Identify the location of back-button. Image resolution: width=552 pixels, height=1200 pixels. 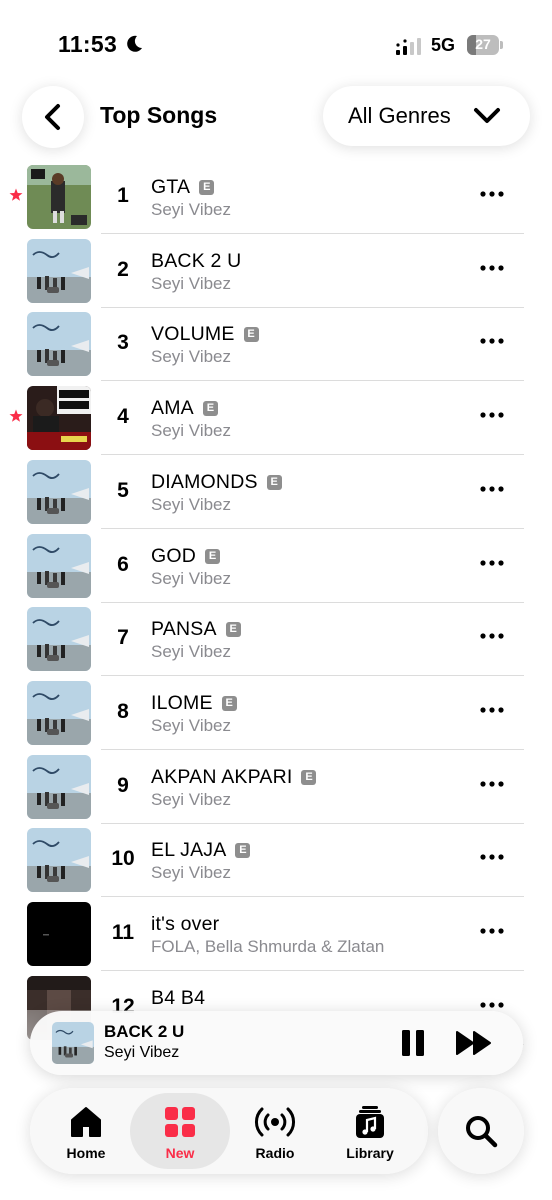
(53, 117).